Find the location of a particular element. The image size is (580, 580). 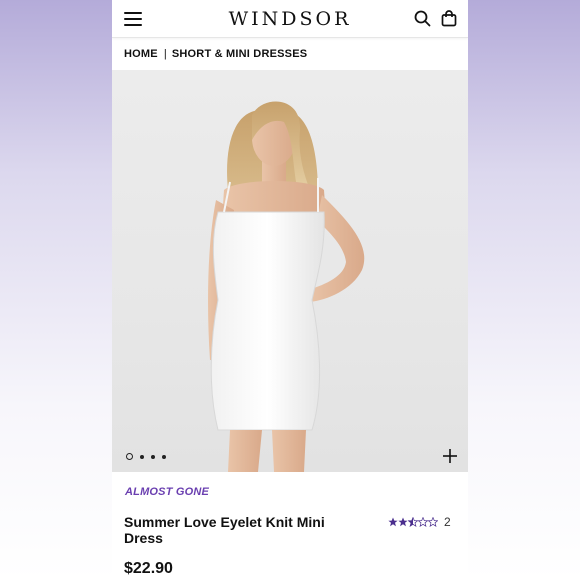

breadcrumb: HOME | SHORT & MINI DRESSES is located at coordinates (290, 54).